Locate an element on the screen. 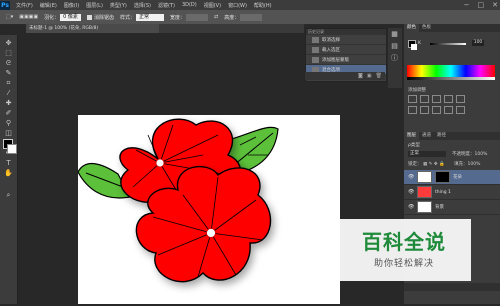 The image size is (500, 306). crop-tool-icon: ⌗ is located at coordinates (8, 83).